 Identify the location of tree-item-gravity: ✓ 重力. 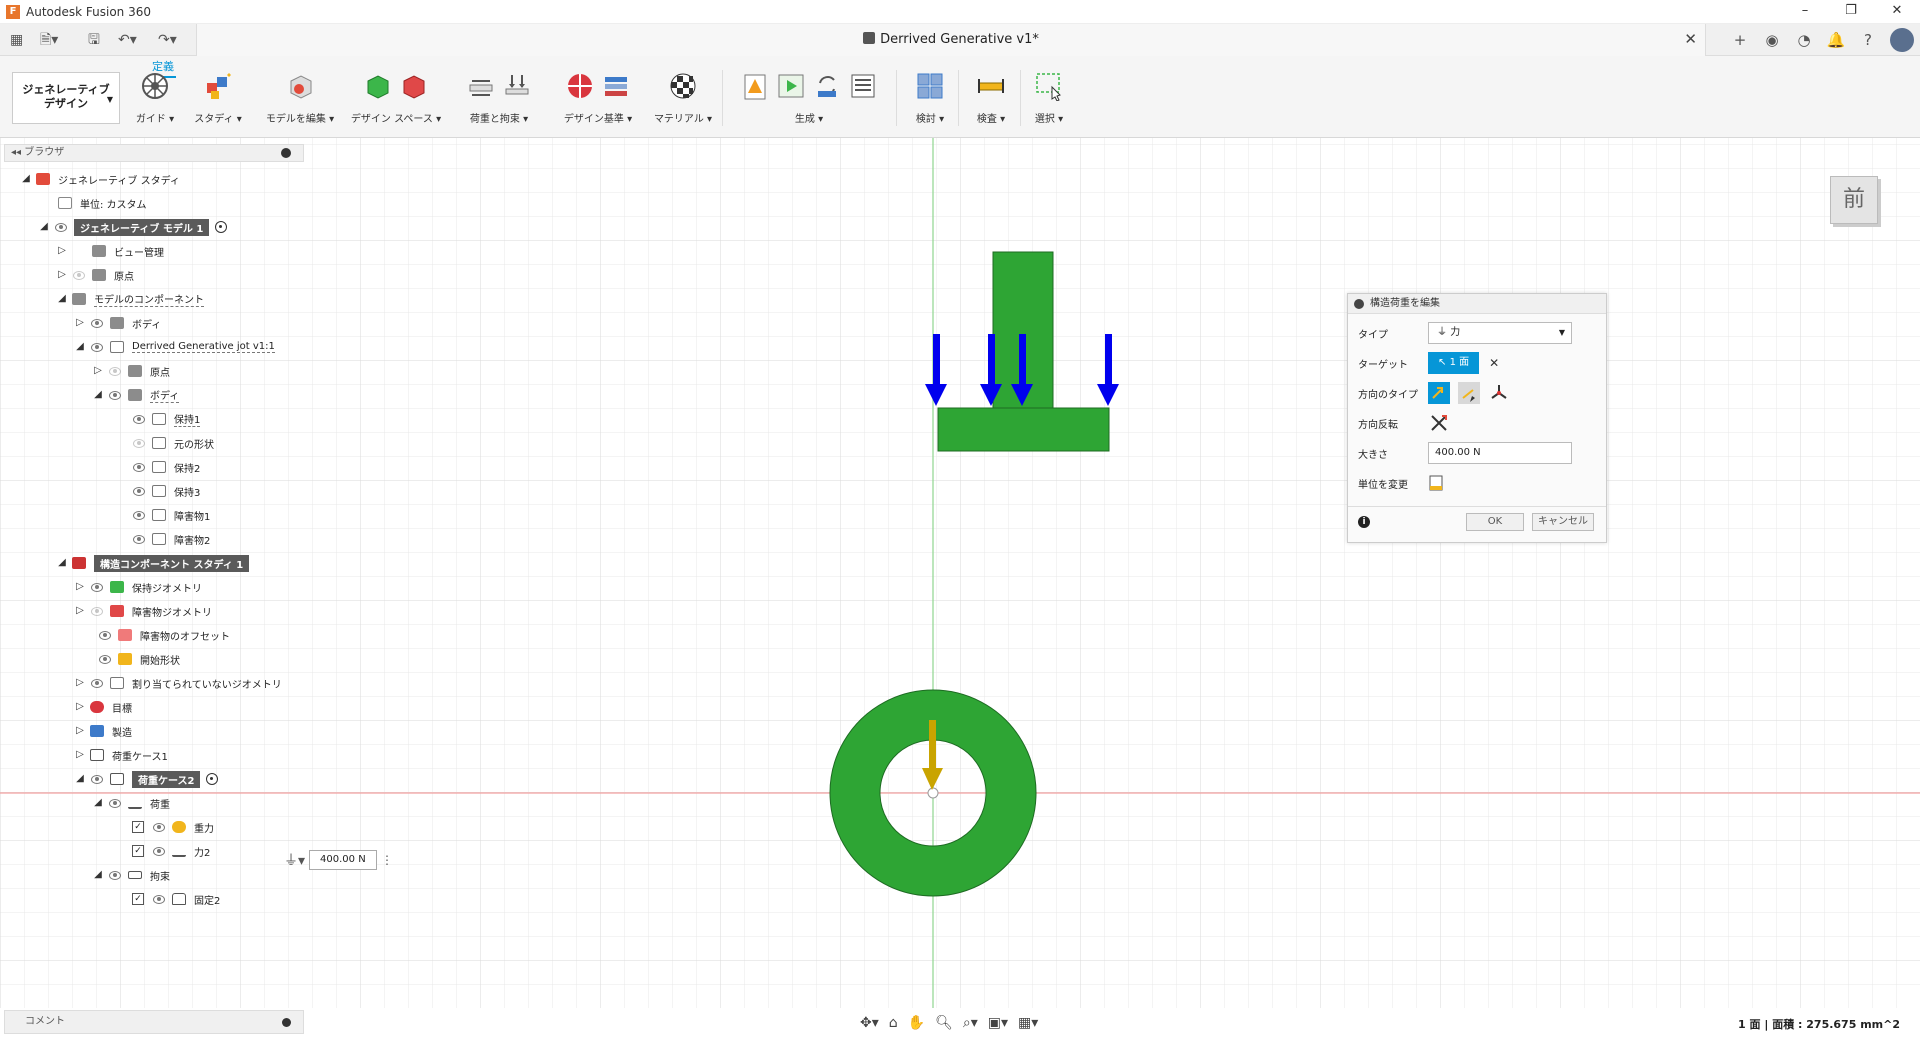
(173, 827).